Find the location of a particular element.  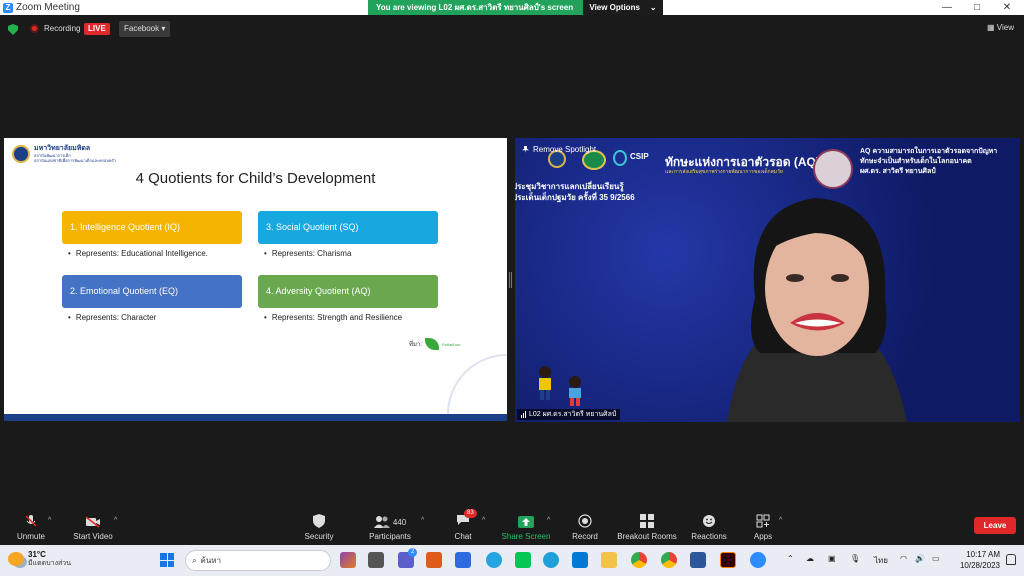

teams-app-icon: 2 is located at coordinates (408, 558).